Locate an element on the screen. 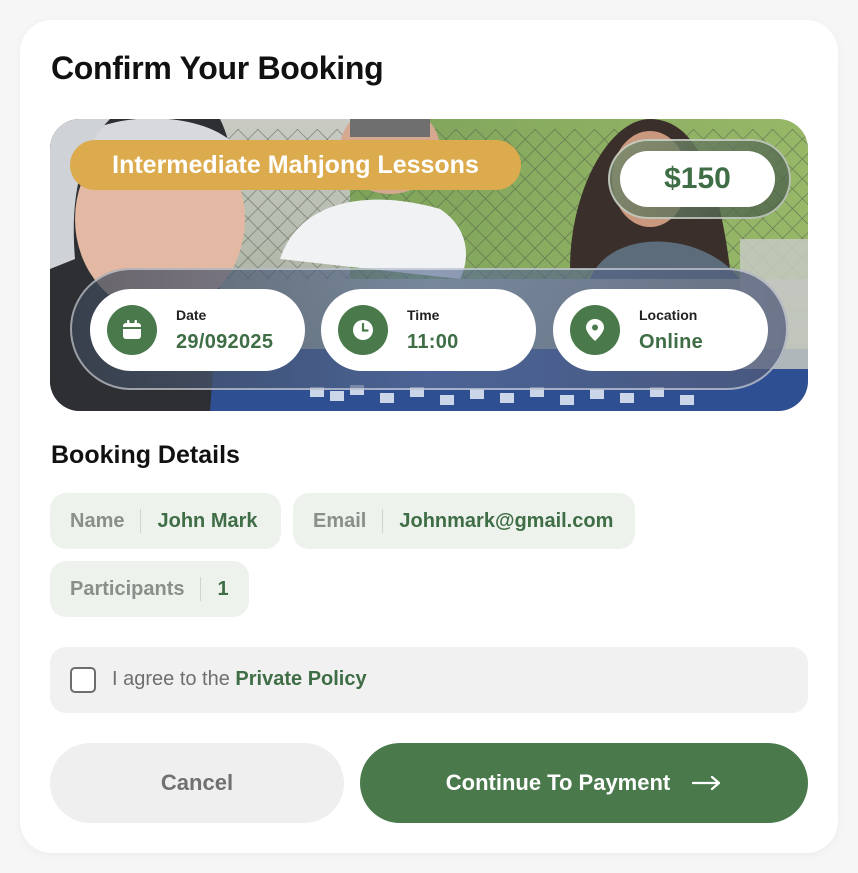 This screenshot has width=858, height=873. date-info-card: Date 29/092025 is located at coordinates (197, 330).